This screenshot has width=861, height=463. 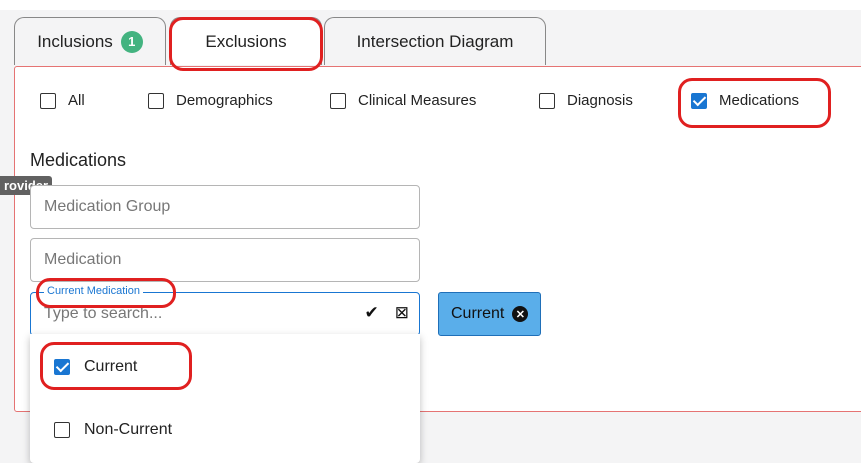 What do you see at coordinates (62, 367) in the screenshot?
I see `option-current-checkbox` at bounding box center [62, 367].